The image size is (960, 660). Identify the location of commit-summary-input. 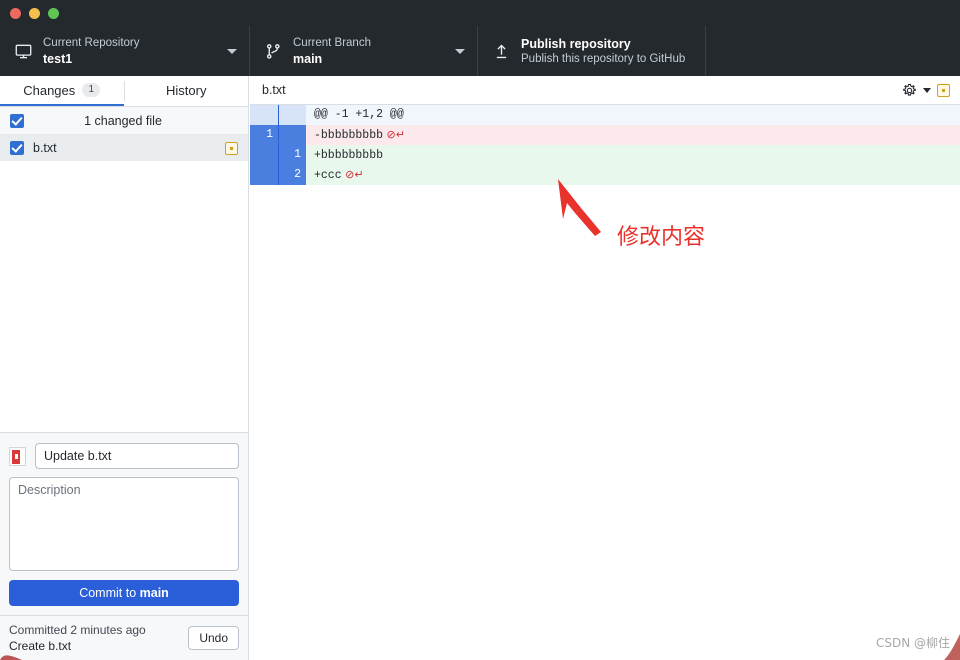
(137, 456).